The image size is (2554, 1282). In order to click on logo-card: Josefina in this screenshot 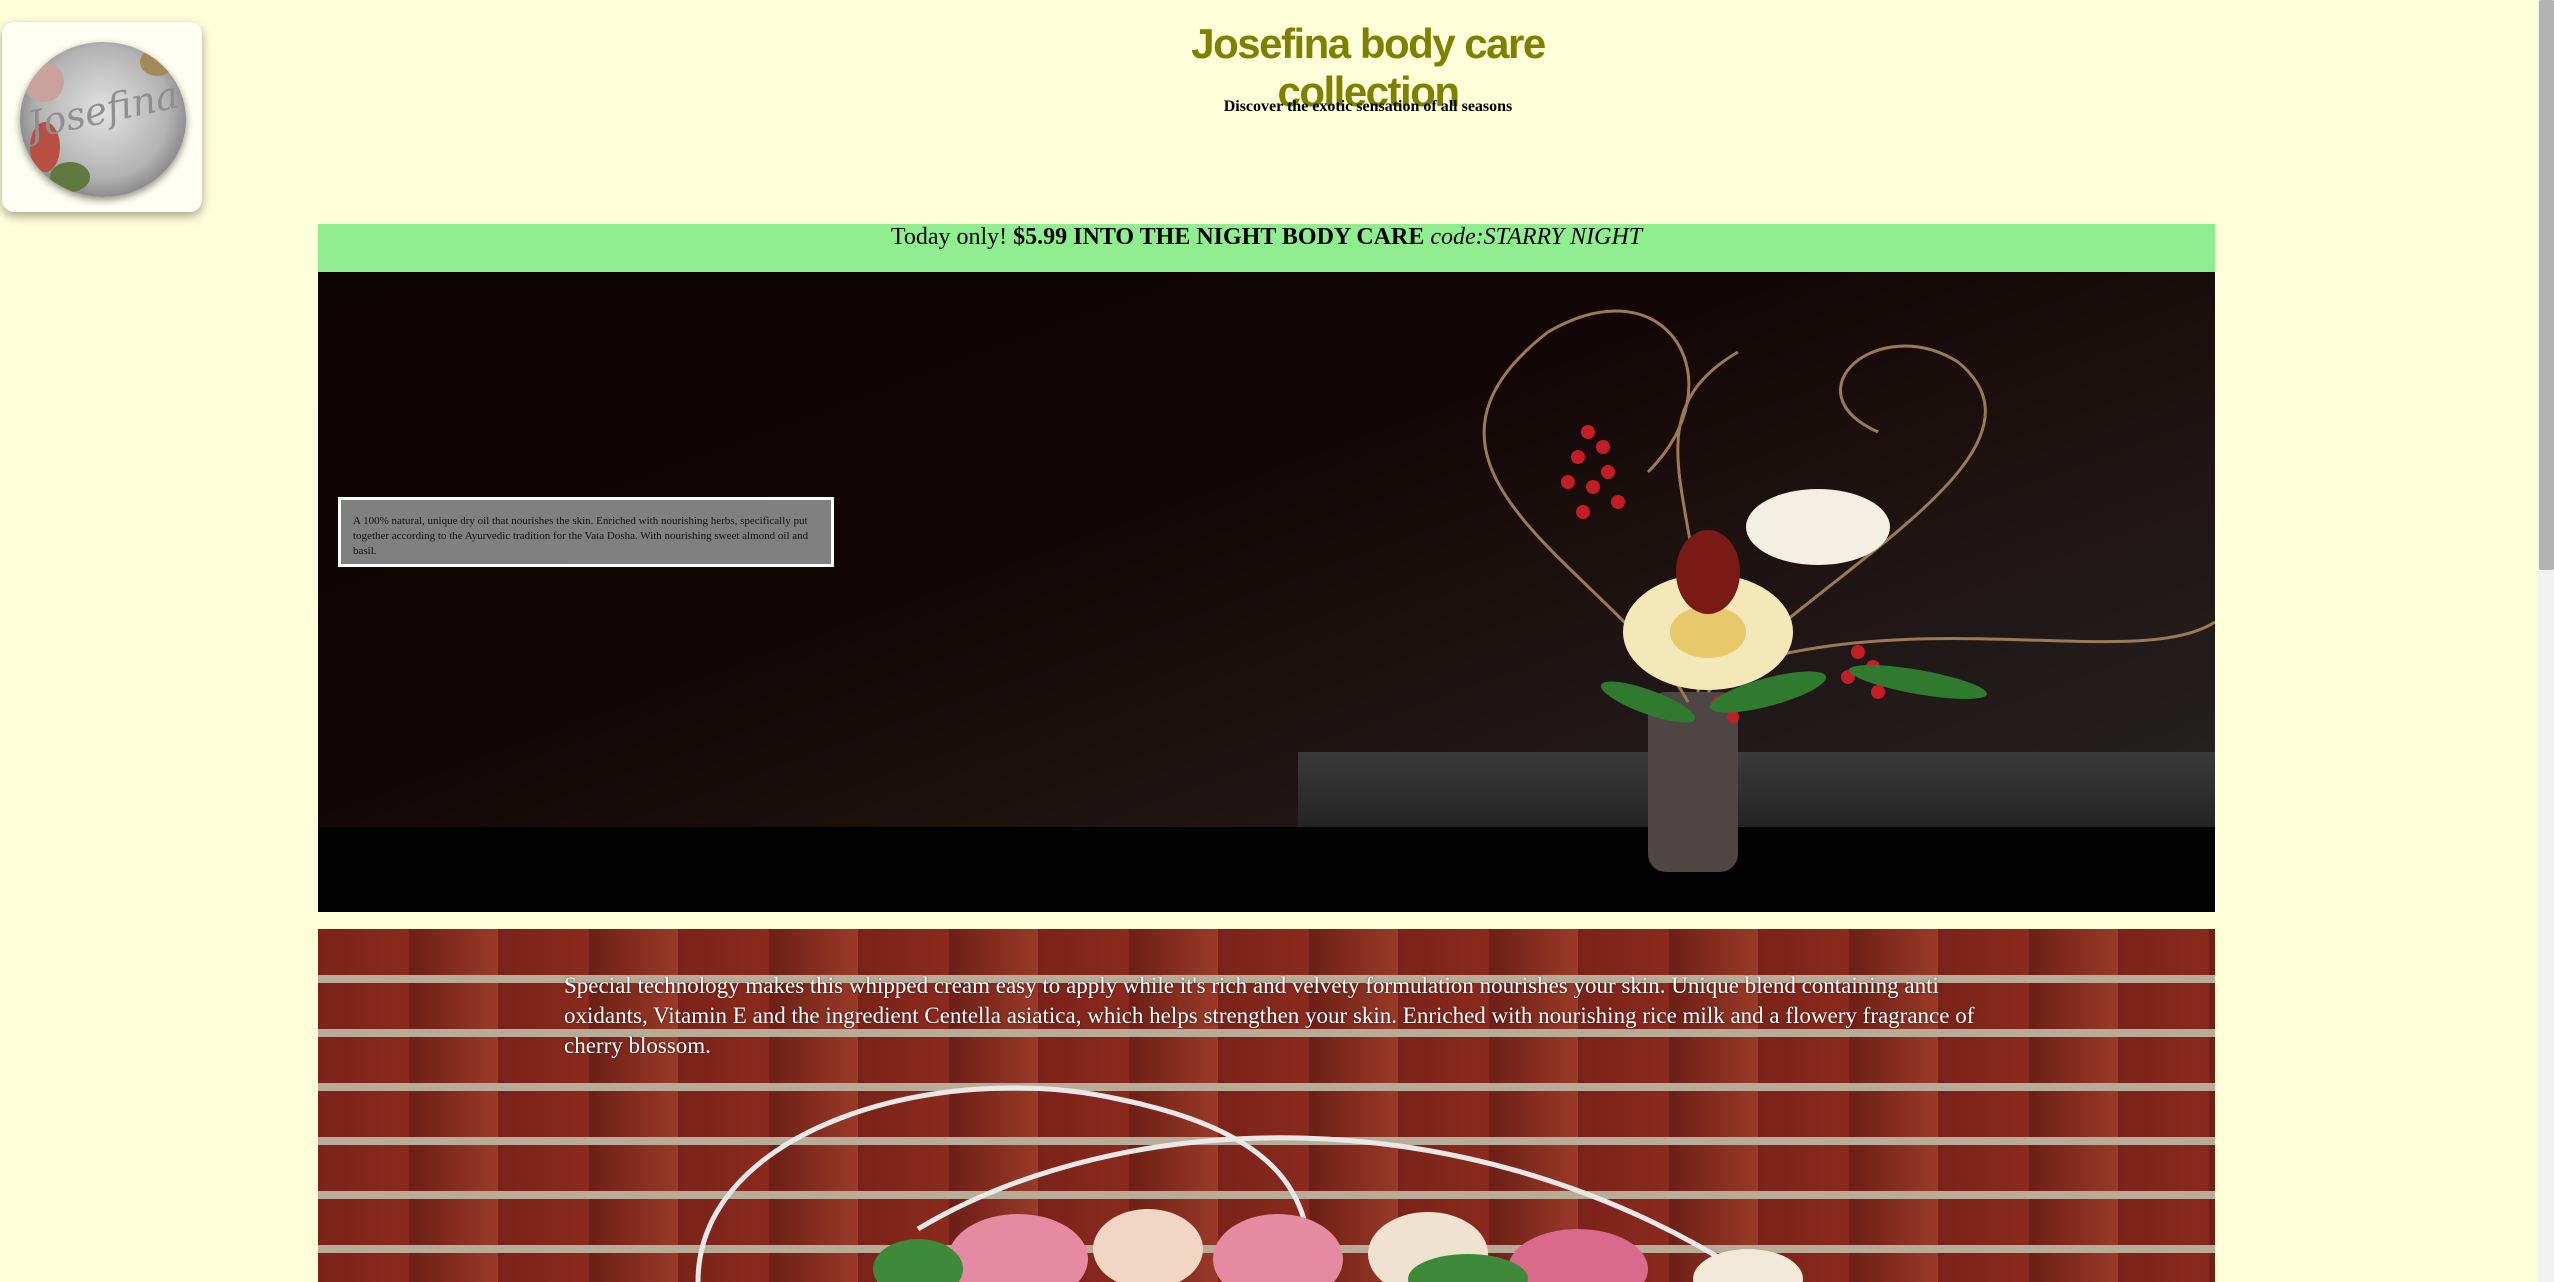, I will do `click(102, 117)`.